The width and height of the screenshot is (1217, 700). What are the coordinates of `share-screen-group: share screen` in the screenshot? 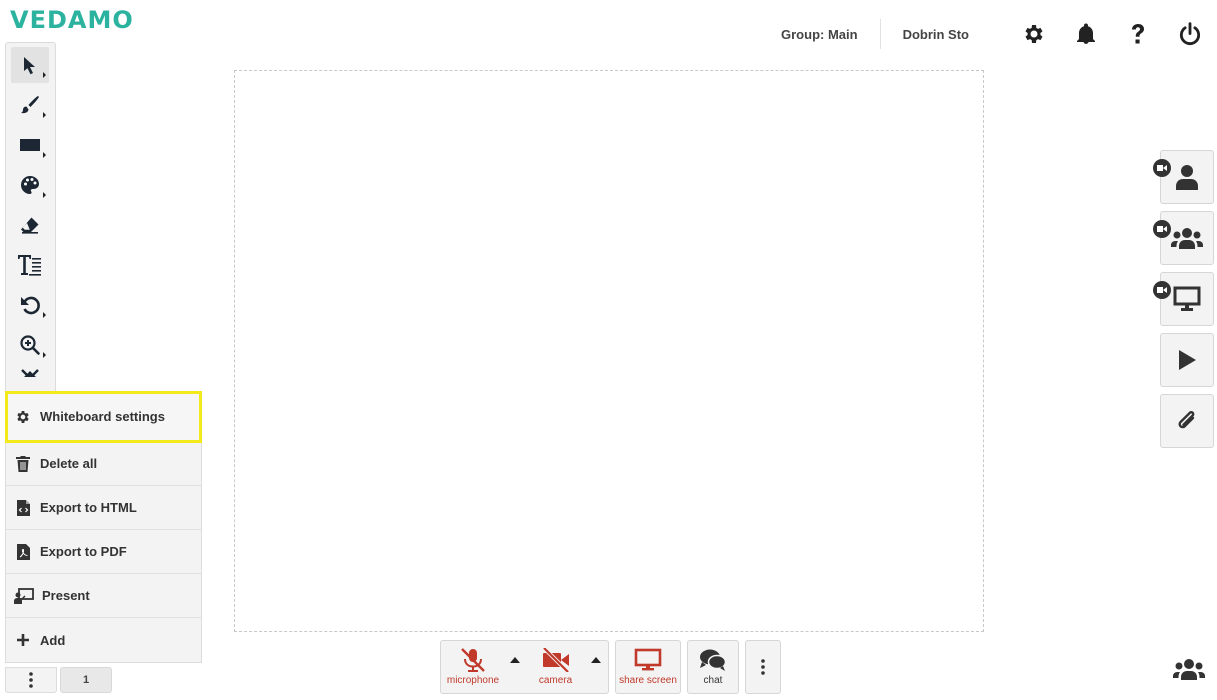 It's located at (648, 667).